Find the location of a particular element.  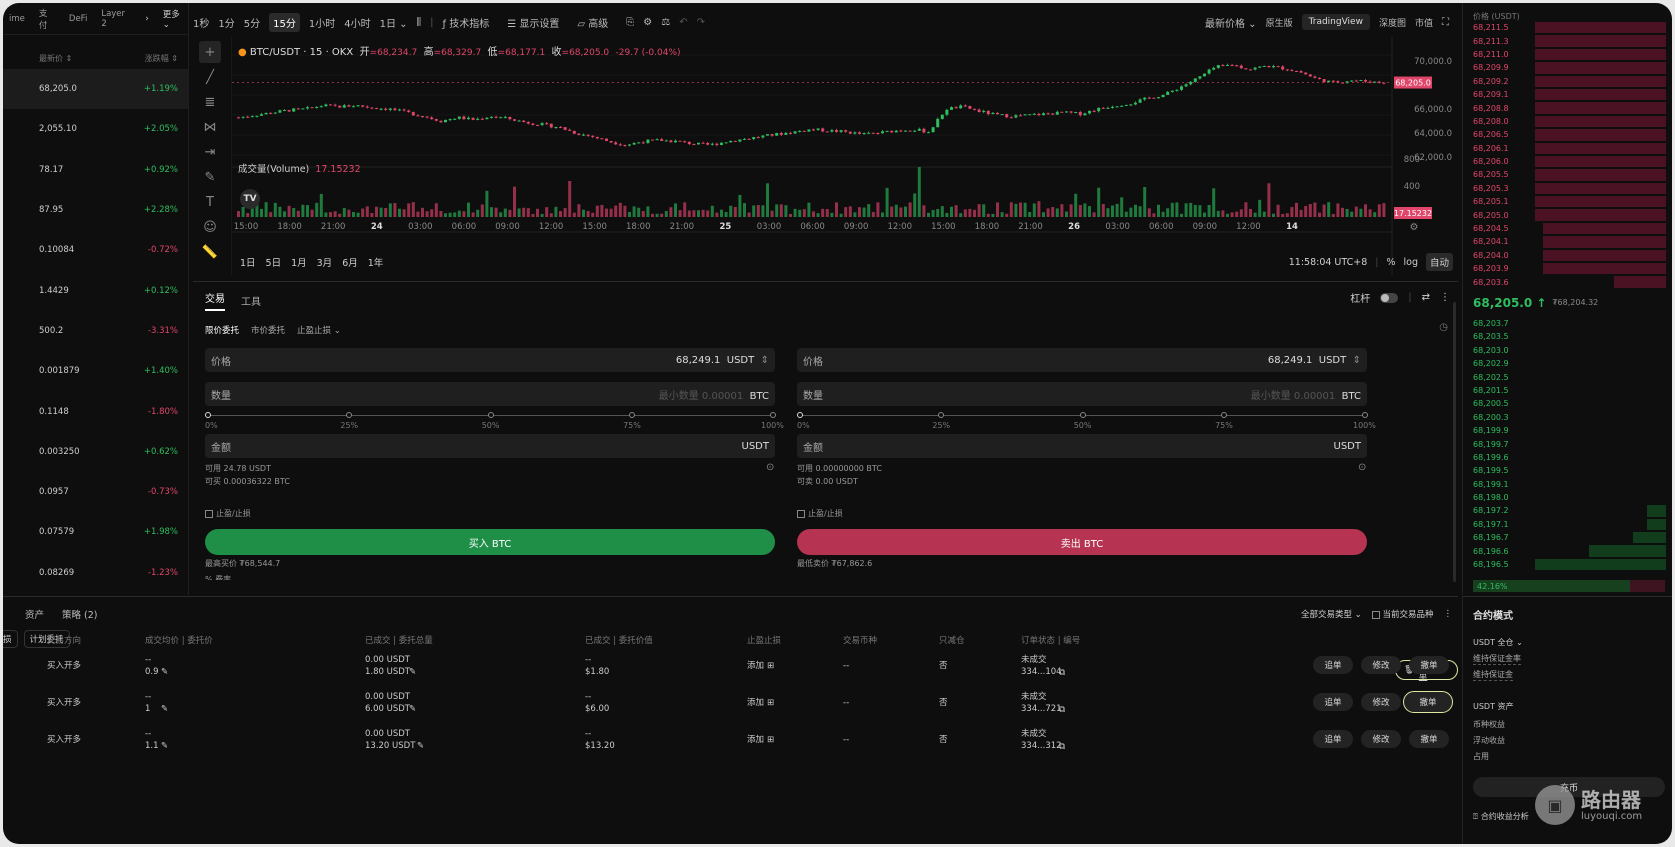

sort-change: 涨跌幅 ⇕ is located at coordinates (161, 58).